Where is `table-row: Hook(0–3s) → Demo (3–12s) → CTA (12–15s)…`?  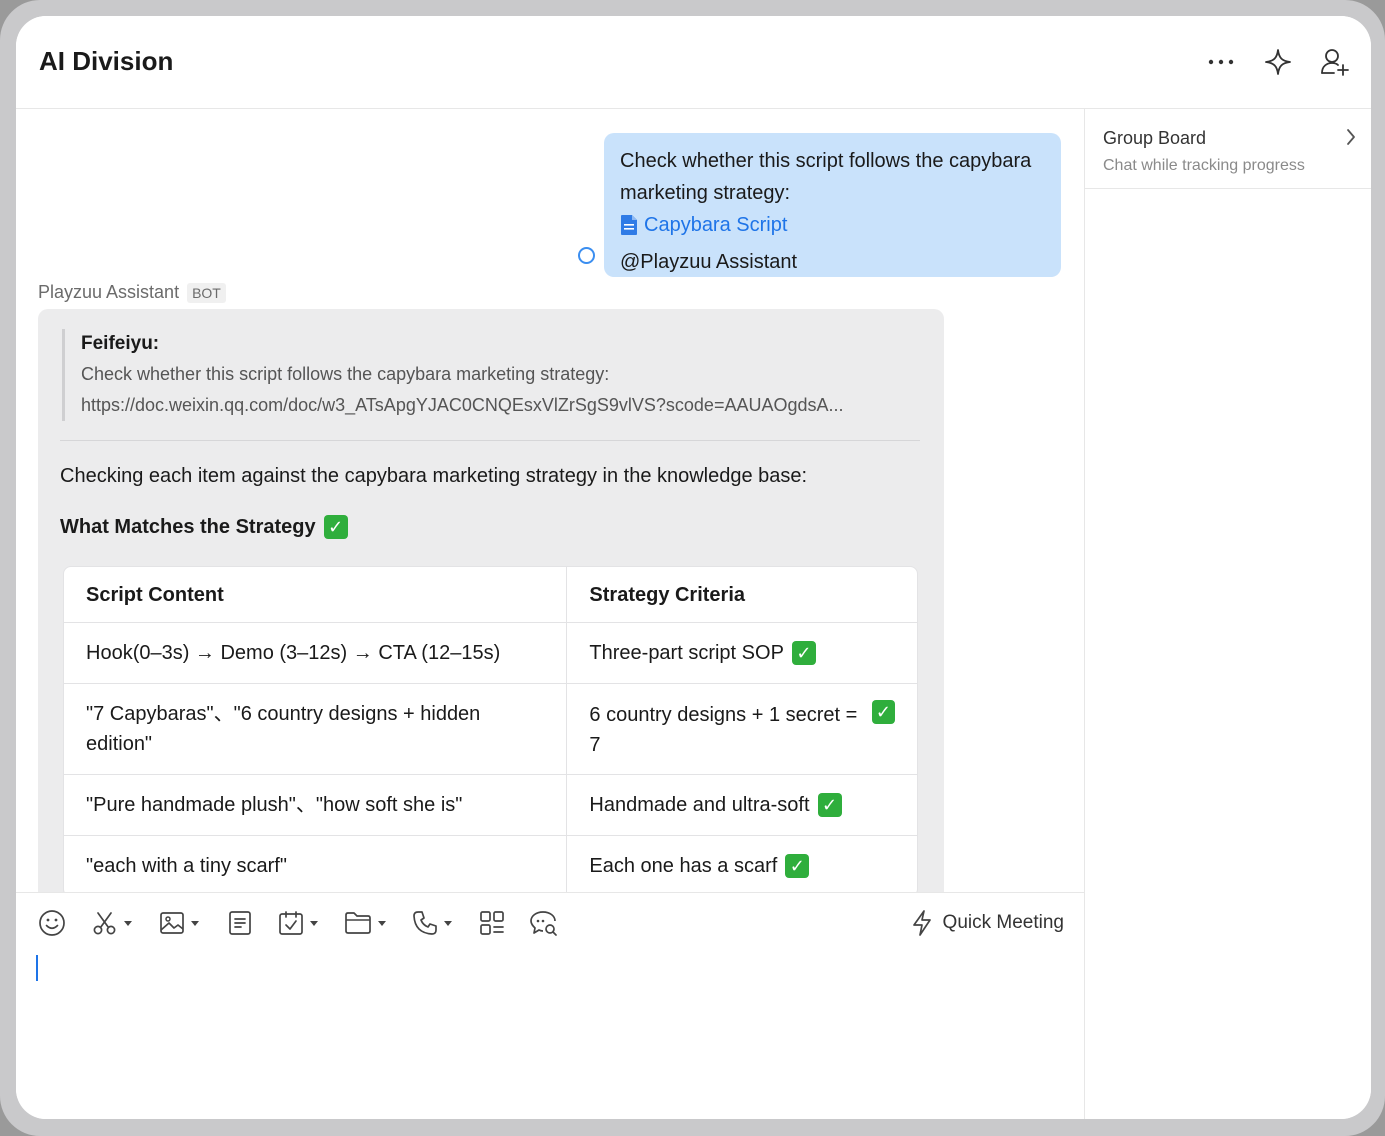
table-row: Hook(0–3s) → Demo (3–12s) → CTA (12–15s)… is located at coordinates (490, 652).